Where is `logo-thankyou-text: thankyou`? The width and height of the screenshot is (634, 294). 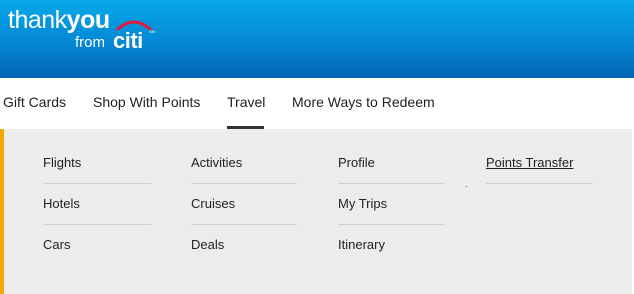 logo-thankyou-text: thankyou is located at coordinates (59, 20).